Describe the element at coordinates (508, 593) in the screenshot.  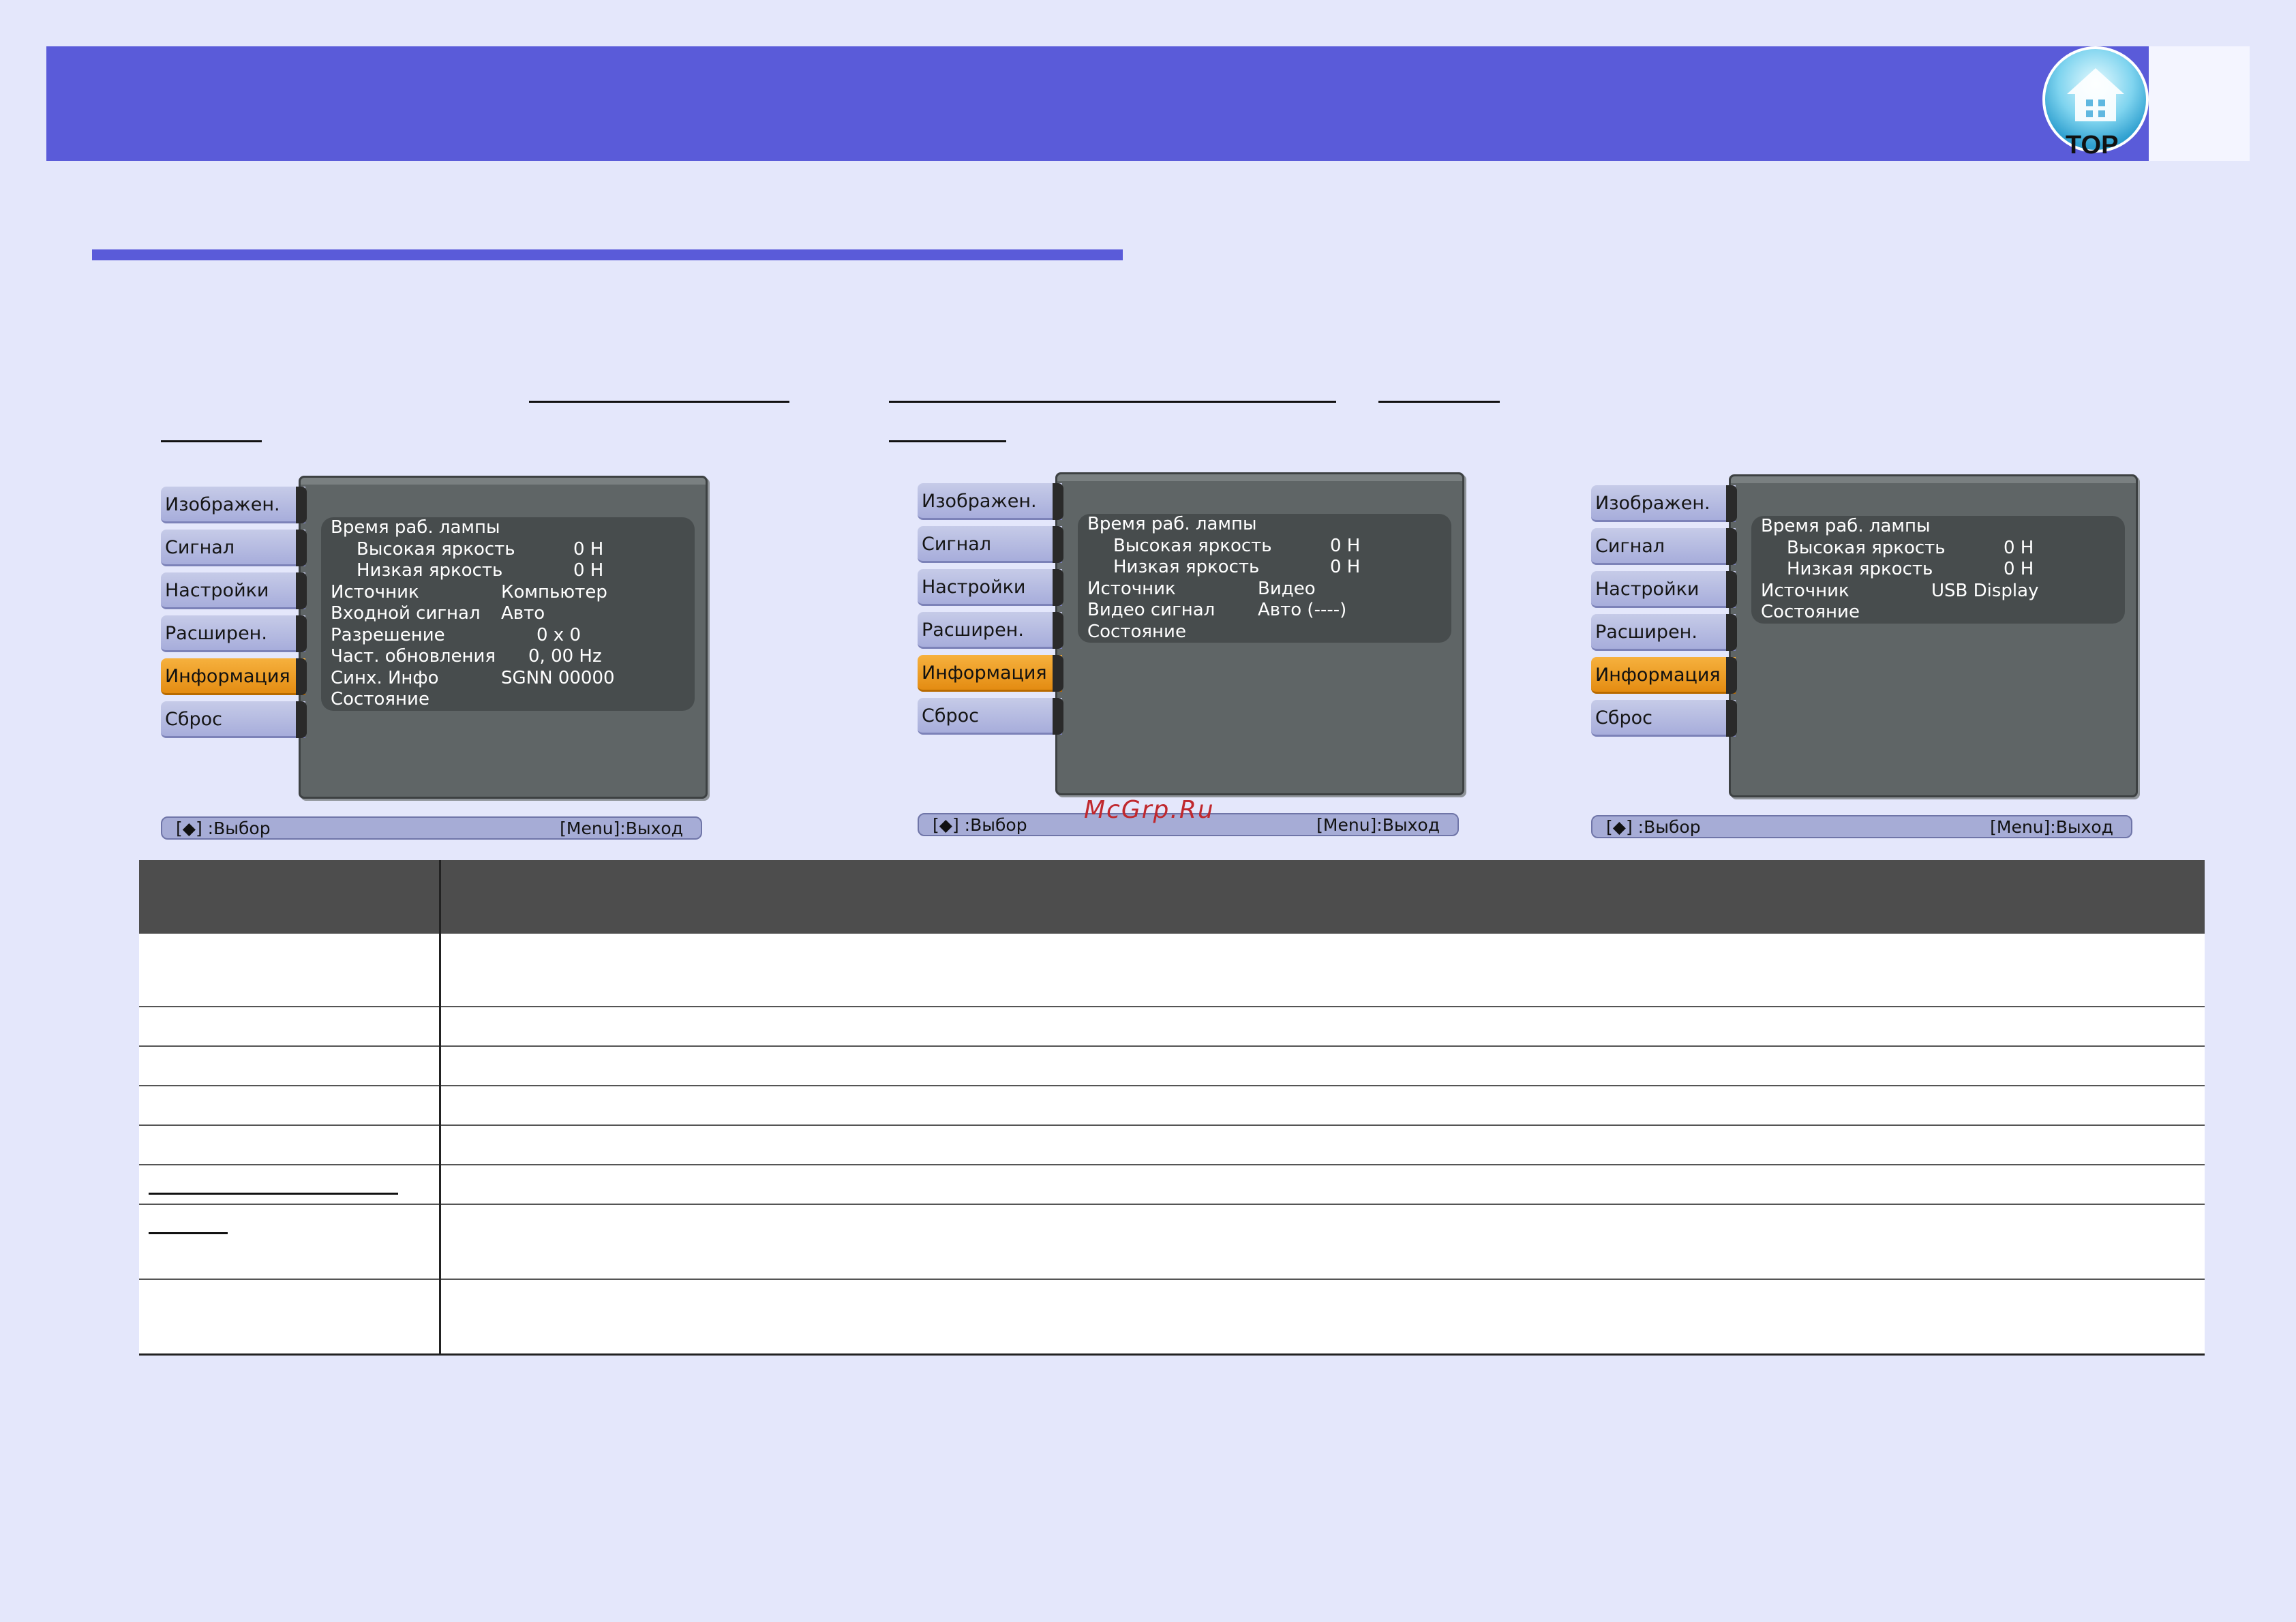
I see `menu-row: Источник Компьютер` at that location.